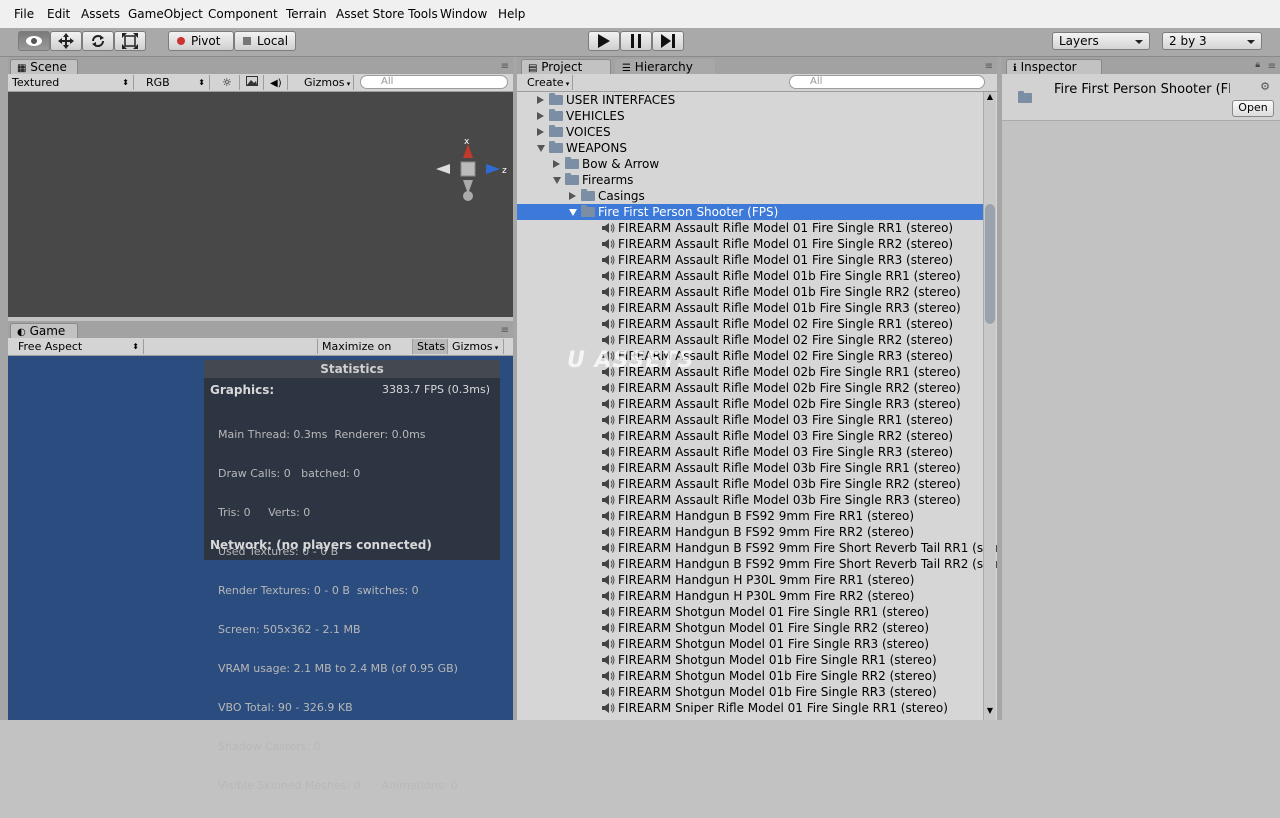 This screenshot has width=1280, height=818. What do you see at coordinates (243, 14) in the screenshot?
I see `menu-component: Component` at bounding box center [243, 14].